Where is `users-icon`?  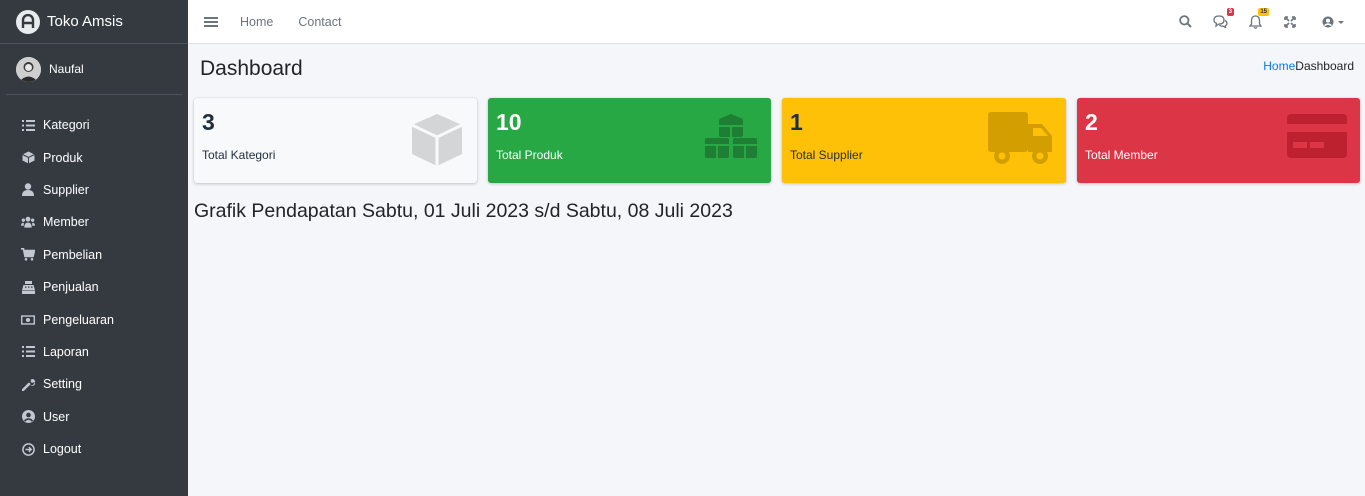 users-icon is located at coordinates (28, 222).